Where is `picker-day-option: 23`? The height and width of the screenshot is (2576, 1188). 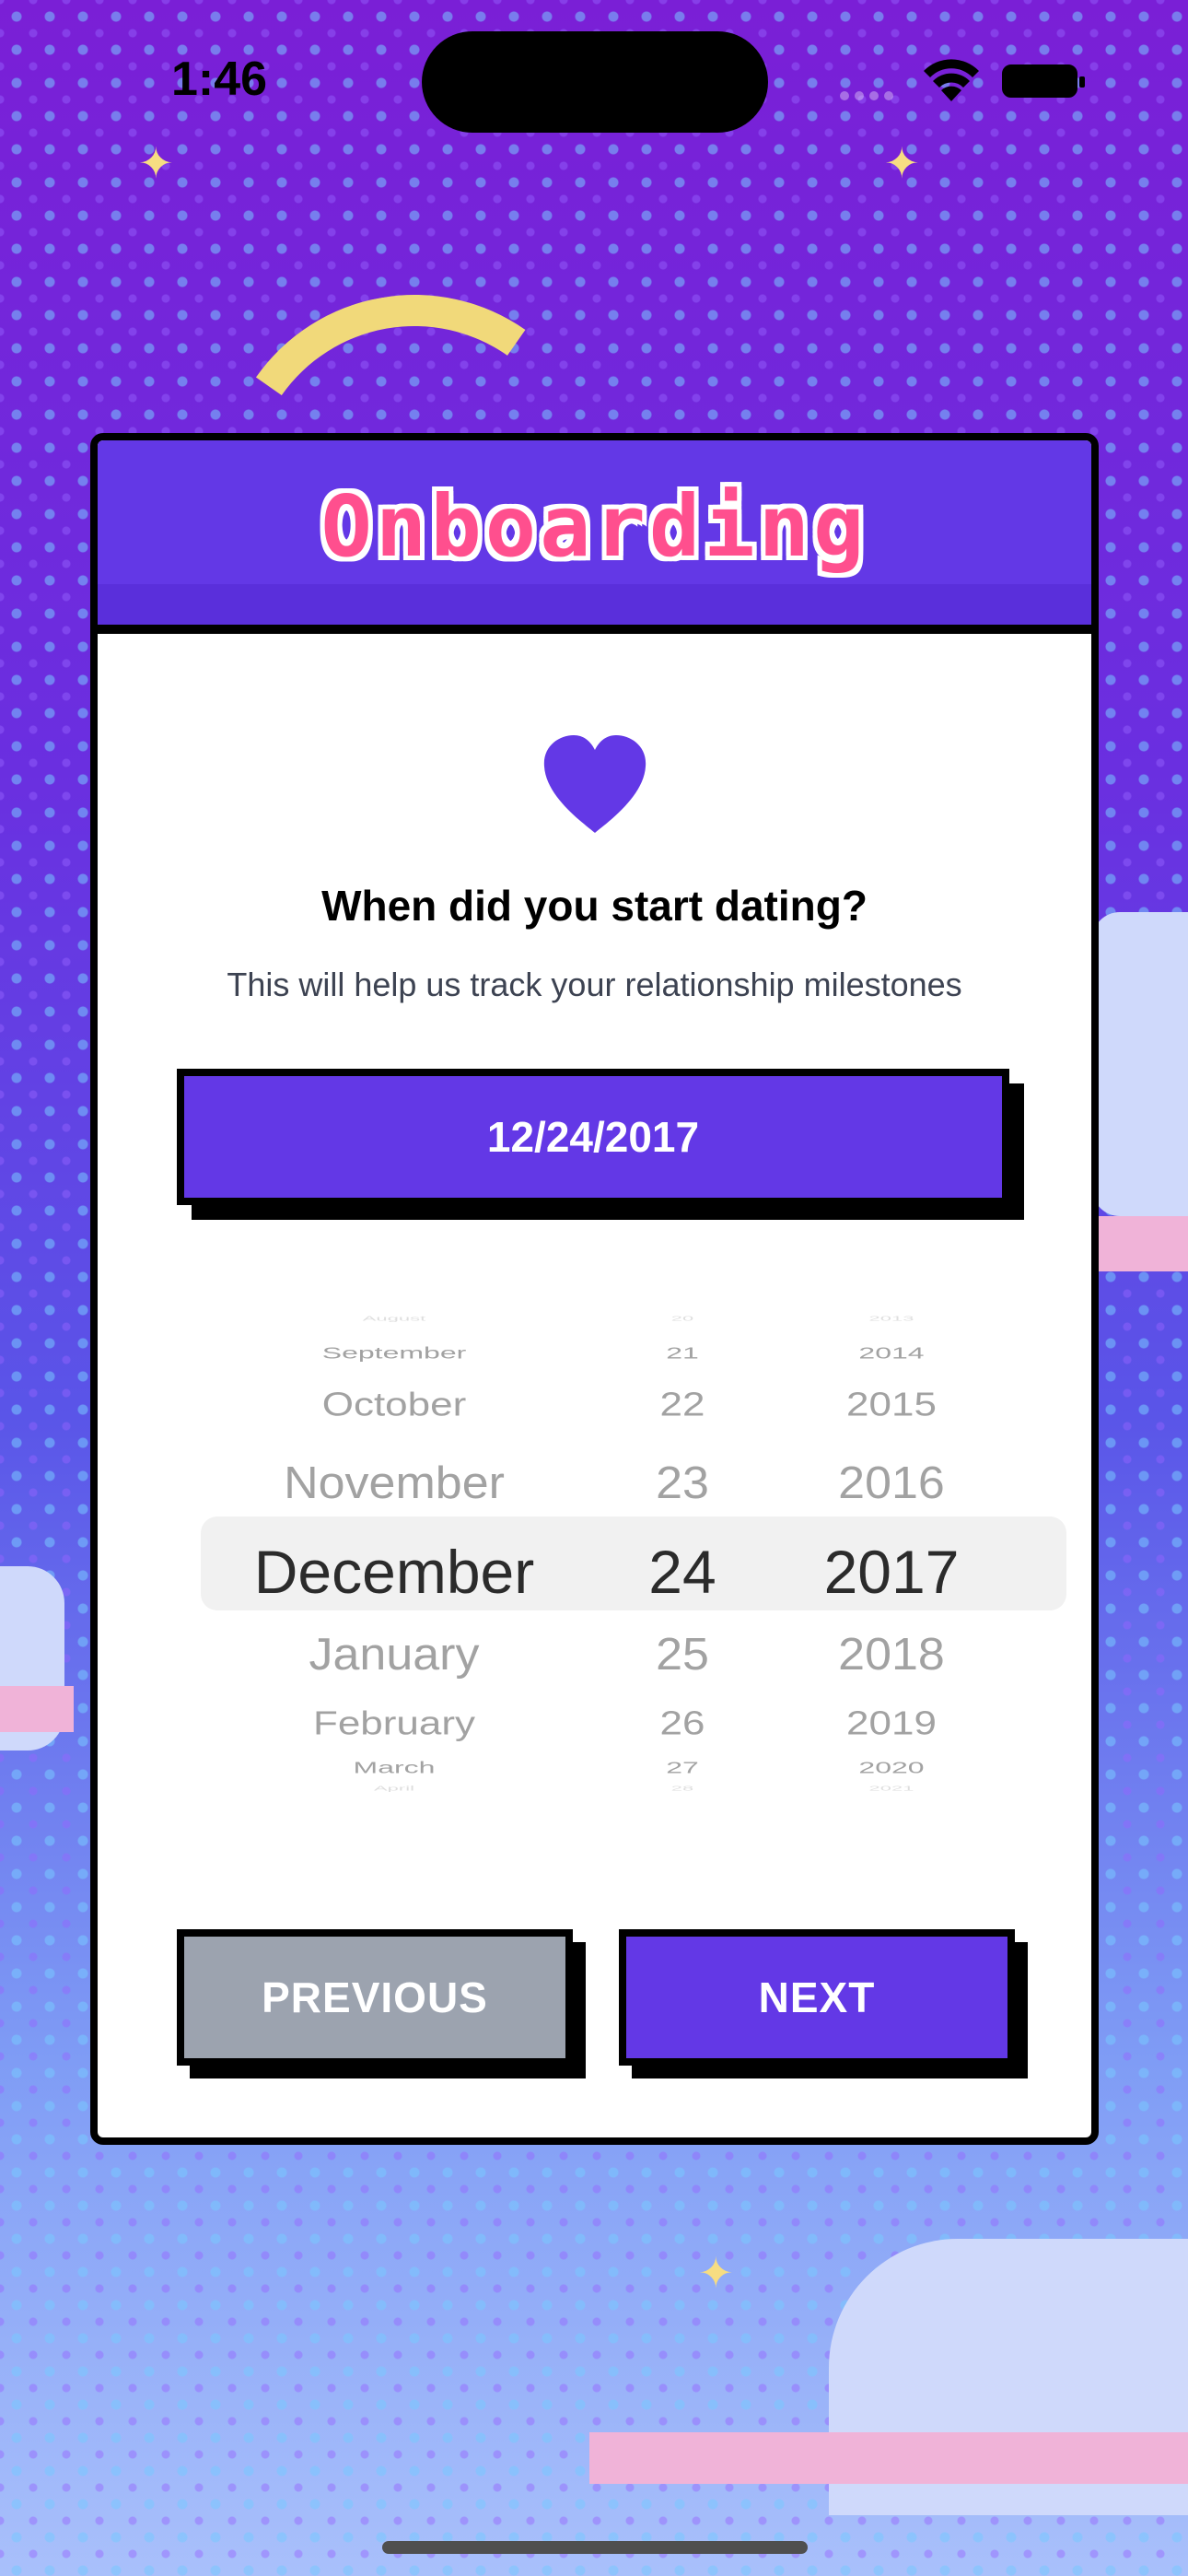
picker-day-option: 23 is located at coordinates (682, 1484).